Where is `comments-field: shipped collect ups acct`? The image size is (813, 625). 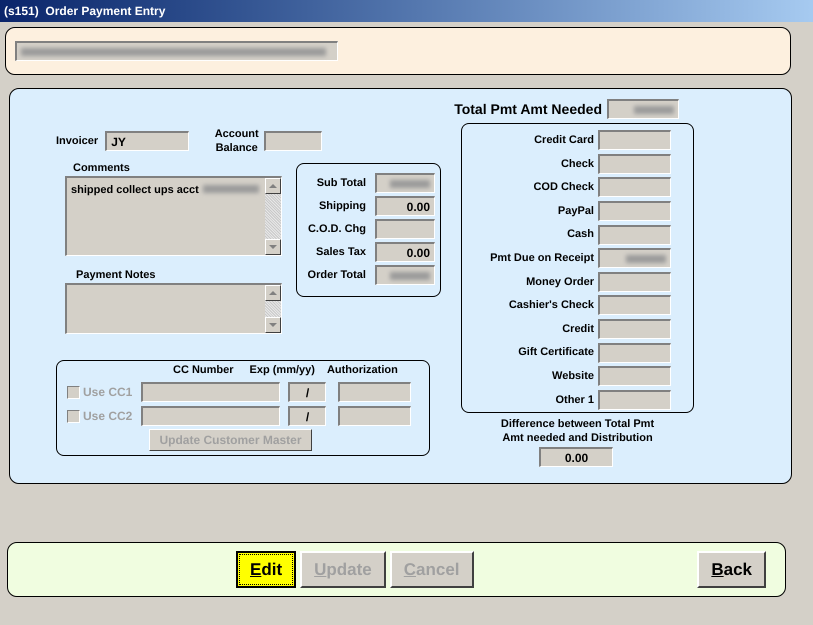
comments-field: shipped collect ups acct is located at coordinates (173, 216).